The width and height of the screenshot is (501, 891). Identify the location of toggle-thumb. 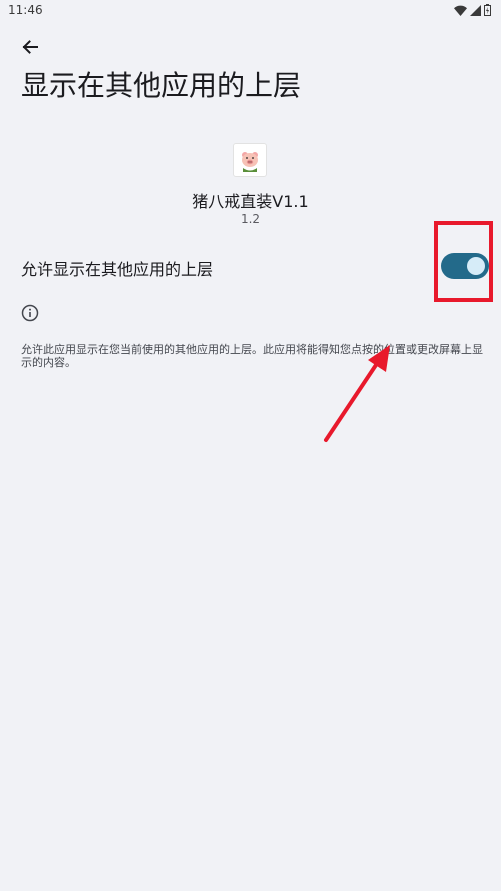
(476, 266).